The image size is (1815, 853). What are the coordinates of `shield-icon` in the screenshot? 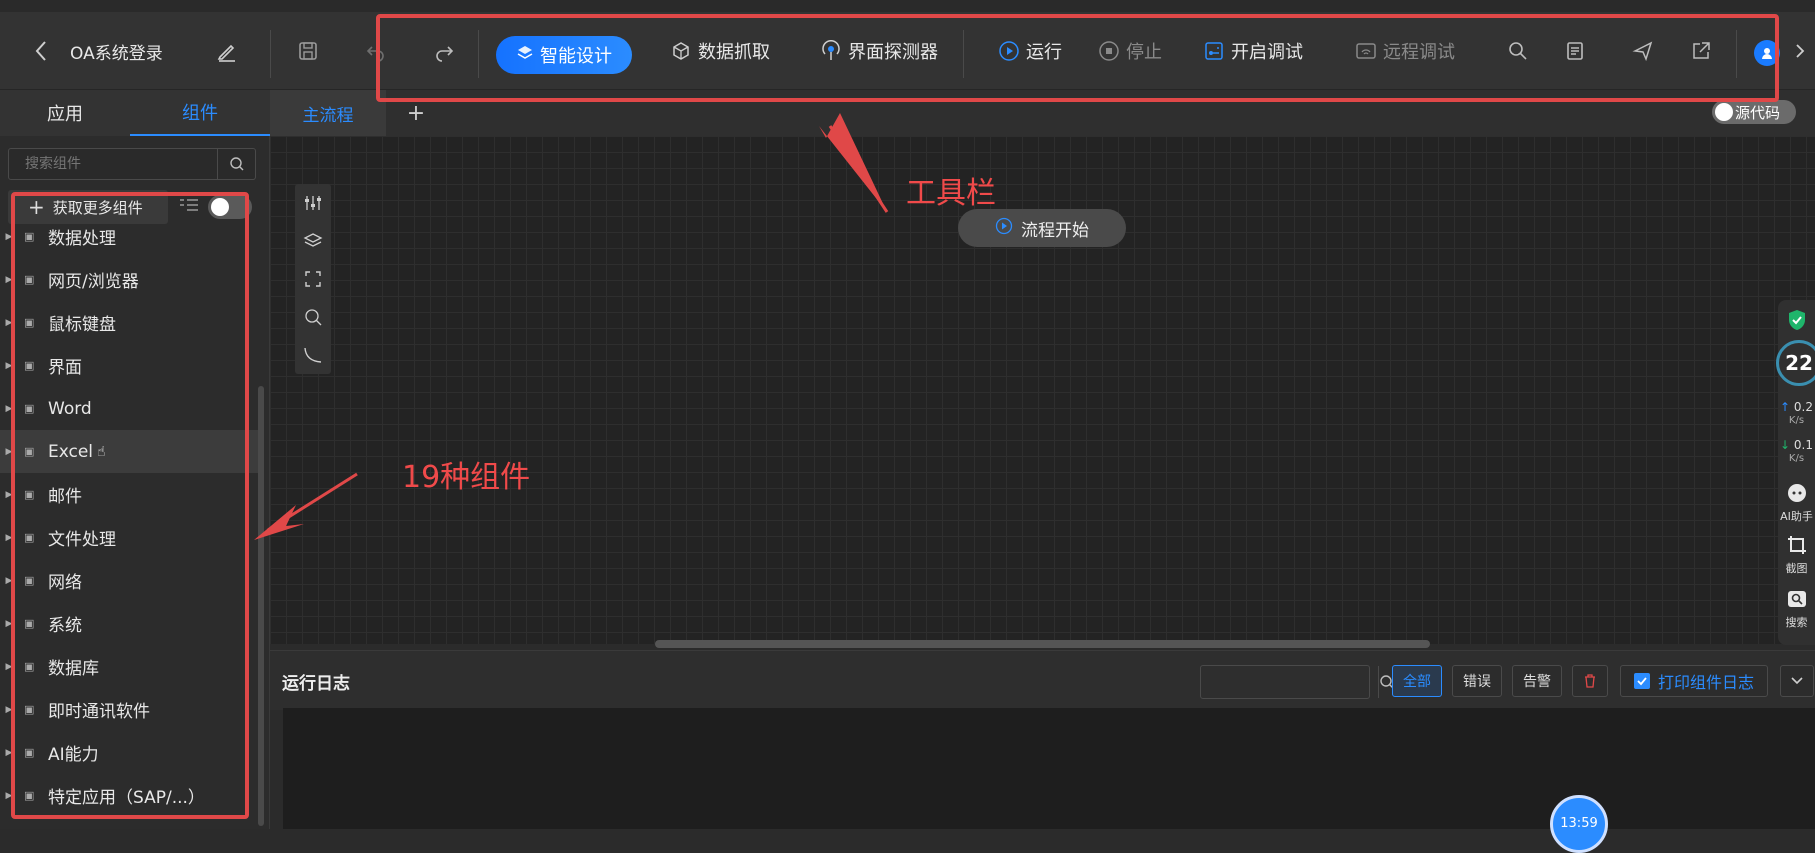 It's located at (1796, 321).